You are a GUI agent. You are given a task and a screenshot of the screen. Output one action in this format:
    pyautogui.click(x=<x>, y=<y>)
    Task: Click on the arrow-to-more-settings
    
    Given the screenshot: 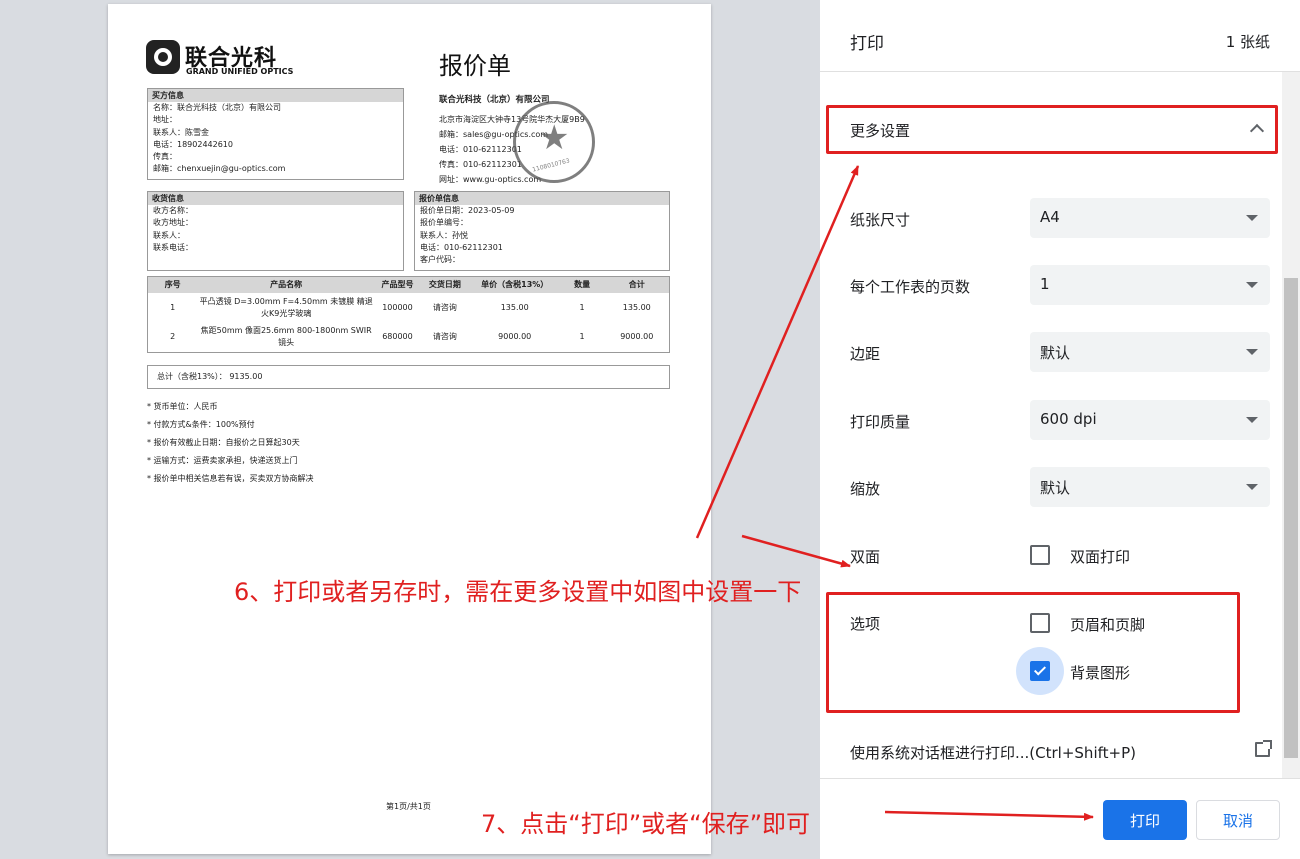 What is the action you would take?
    pyautogui.click(x=777, y=352)
    